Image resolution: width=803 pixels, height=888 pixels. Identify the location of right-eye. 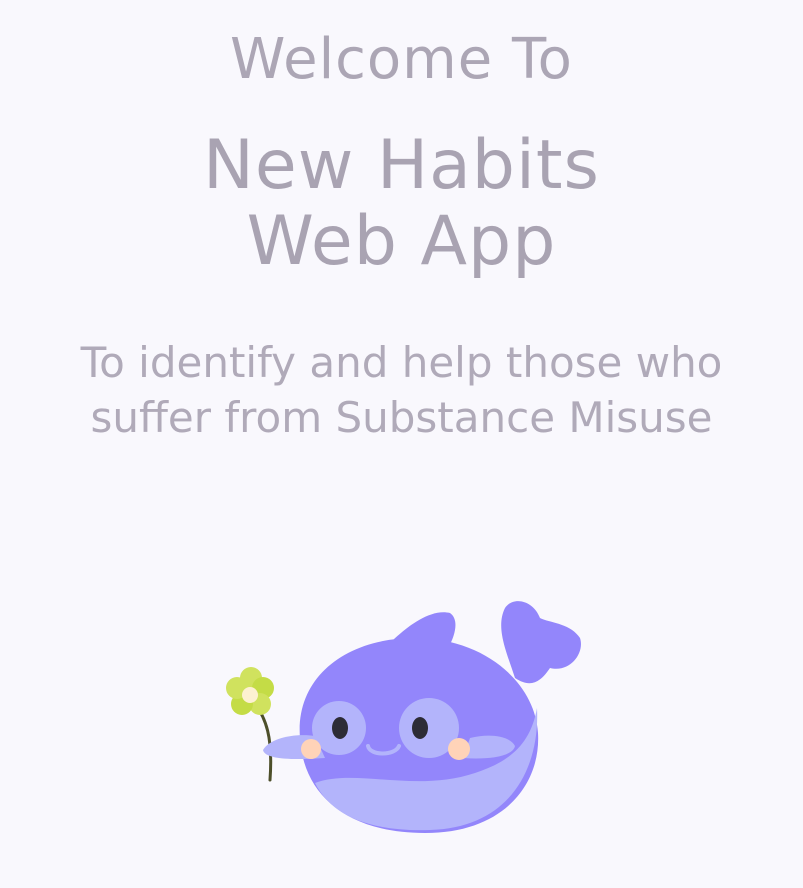
(420, 728).